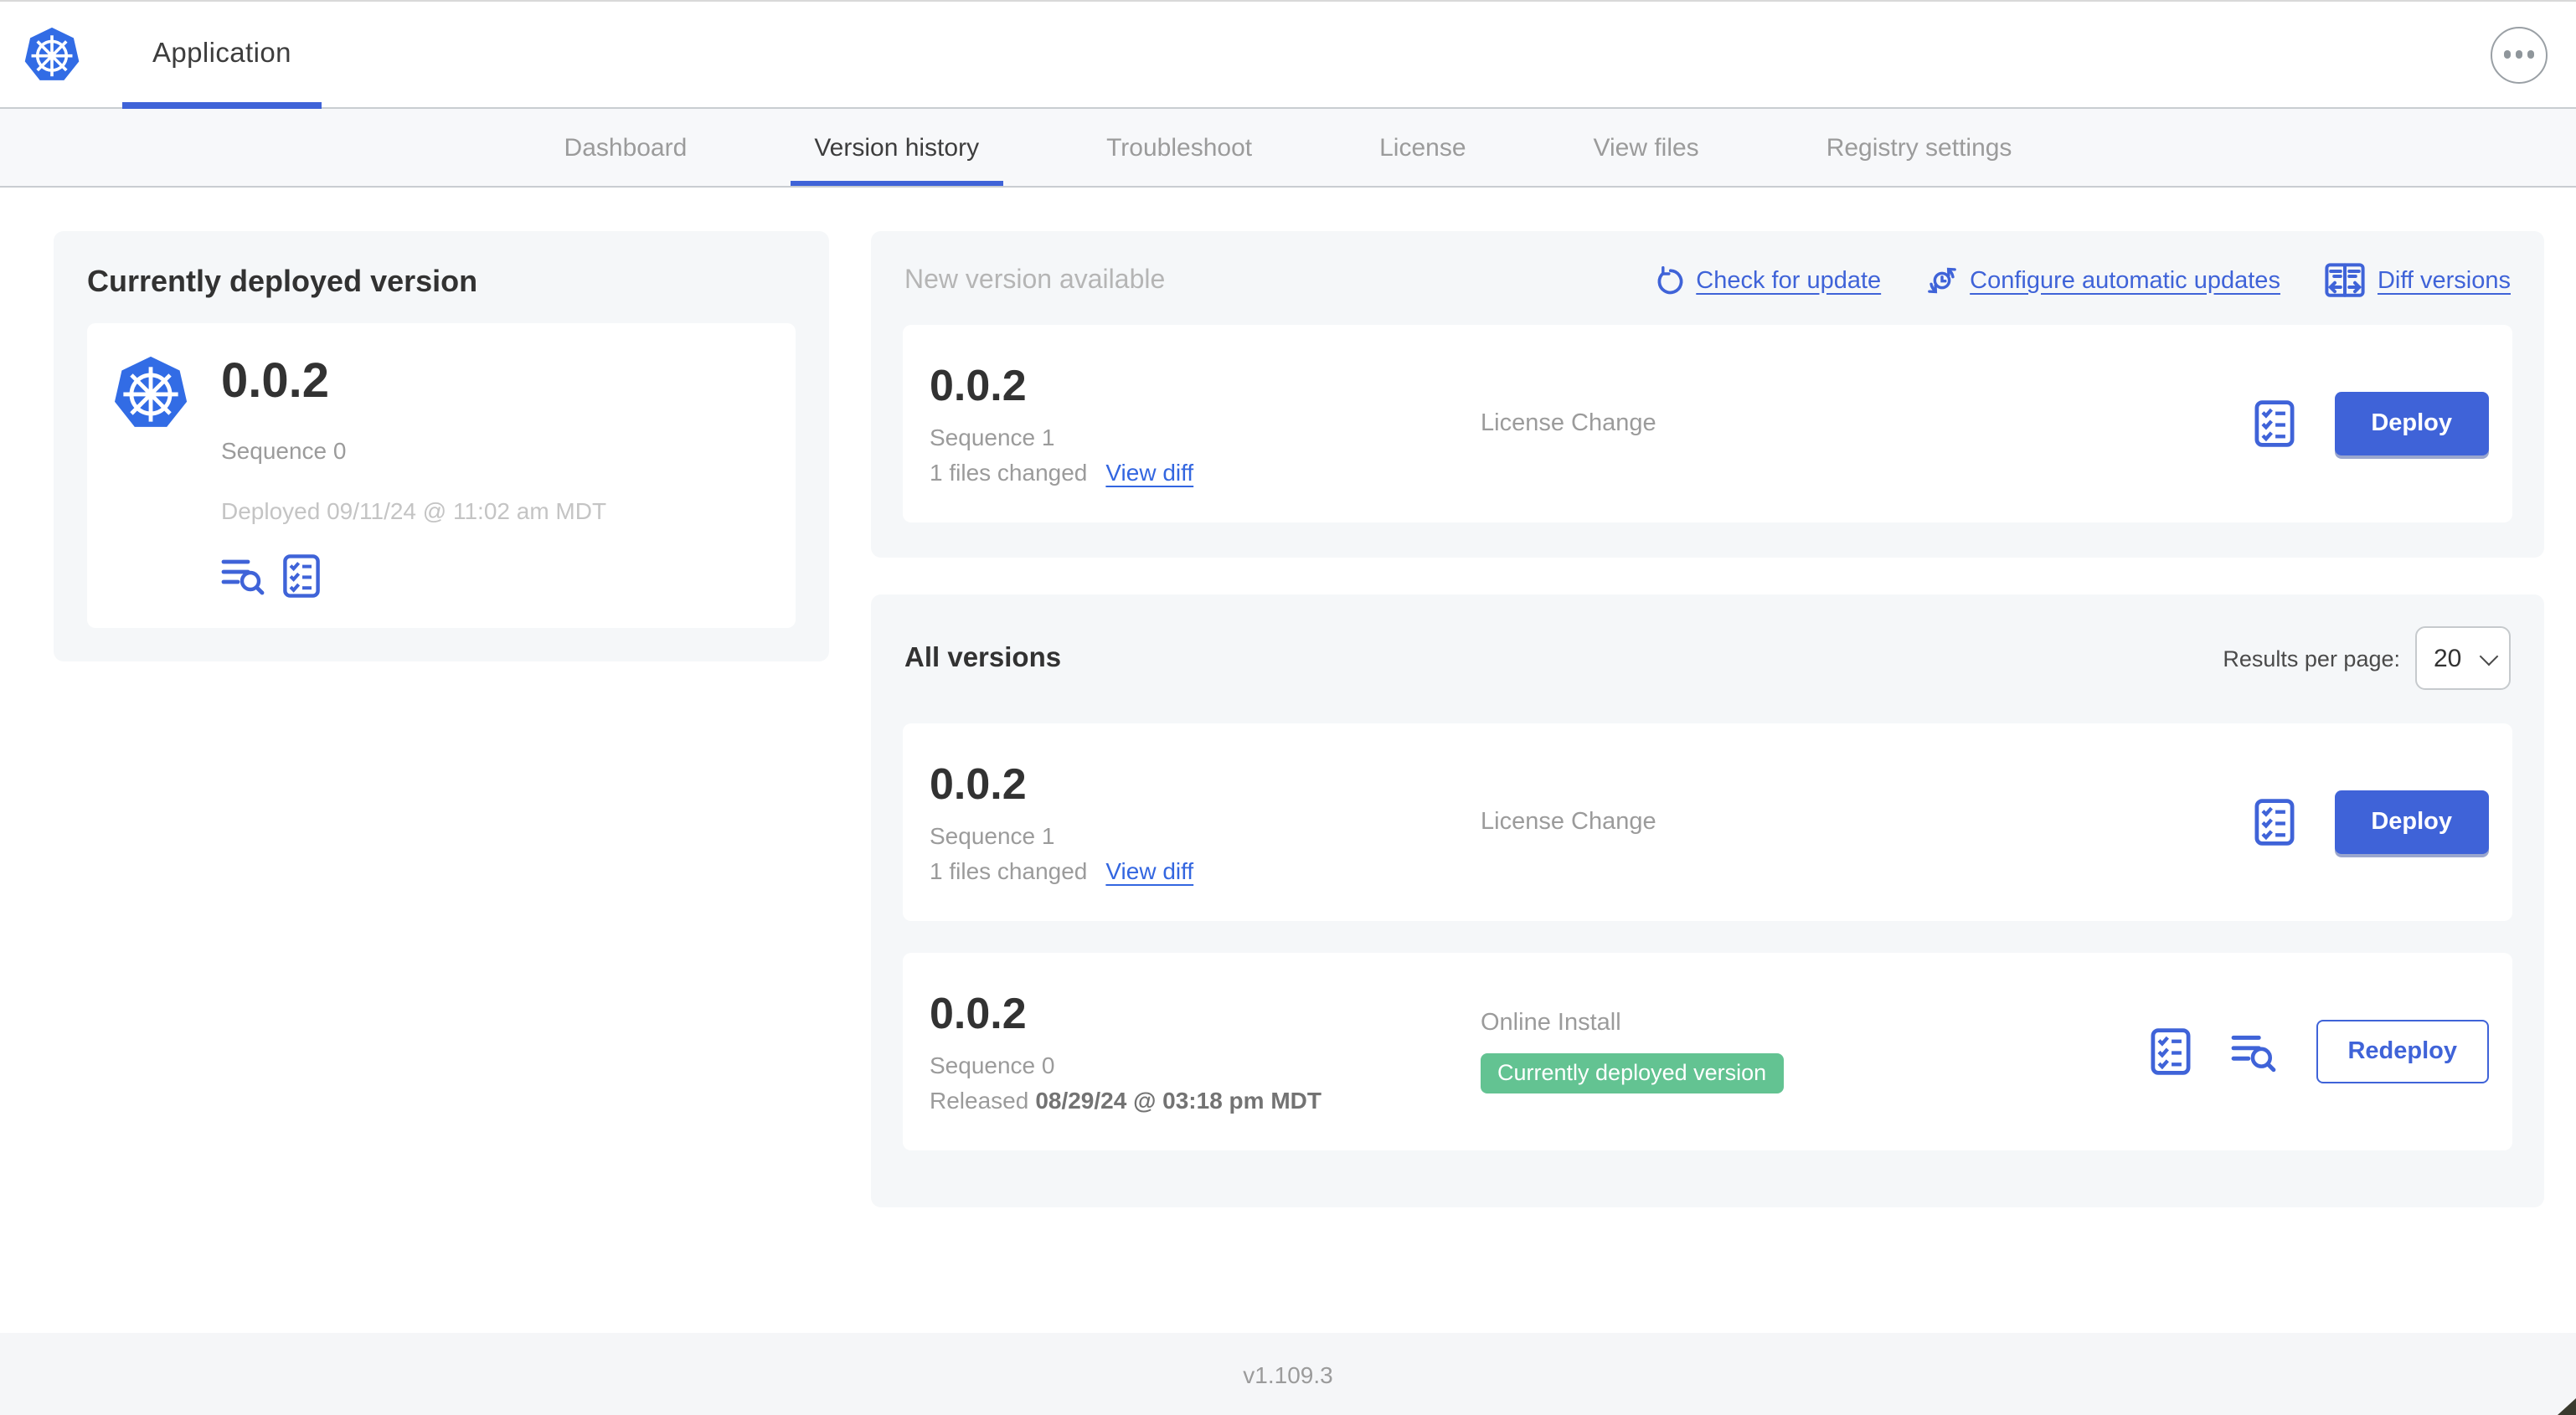 The height and width of the screenshot is (1415, 2576). I want to click on results-per-page-select: 20, so click(2463, 658).